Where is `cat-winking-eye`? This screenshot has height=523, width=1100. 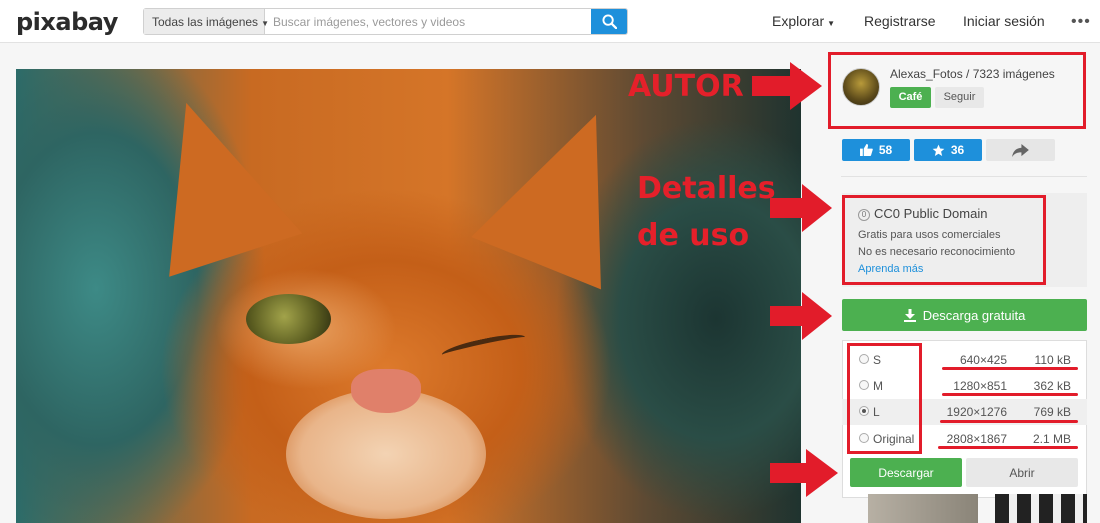 cat-winking-eye is located at coordinates (483, 346).